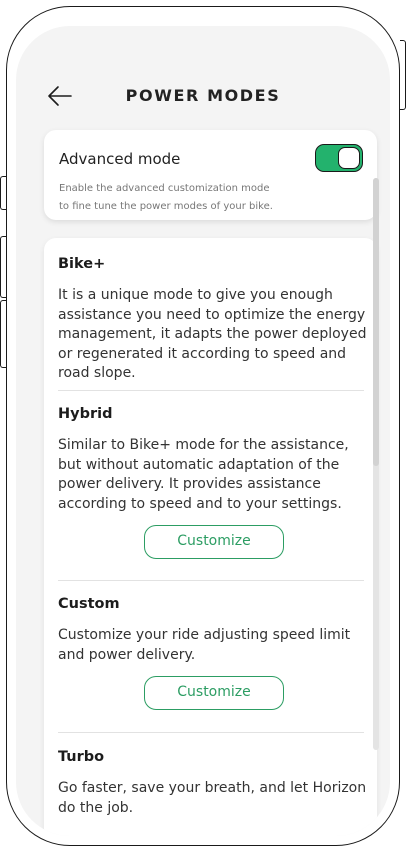 This screenshot has width=406, height=846. Describe the element at coordinates (403, 75) in the screenshot. I see `power-button` at that location.